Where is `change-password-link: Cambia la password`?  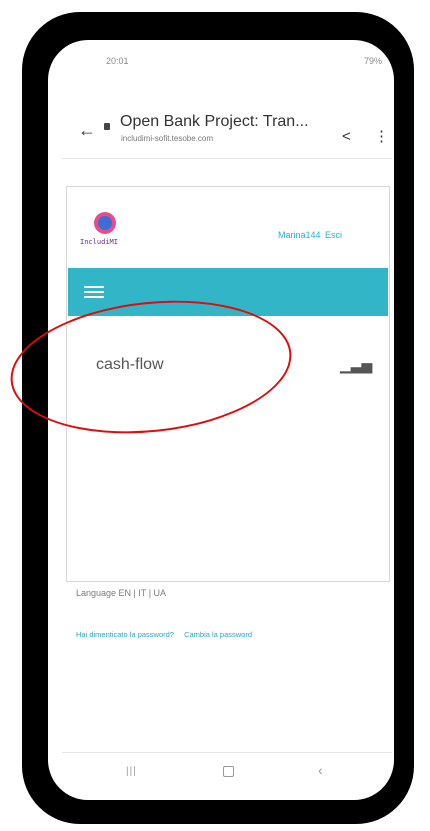 change-password-link: Cambia la password is located at coordinates (218, 634).